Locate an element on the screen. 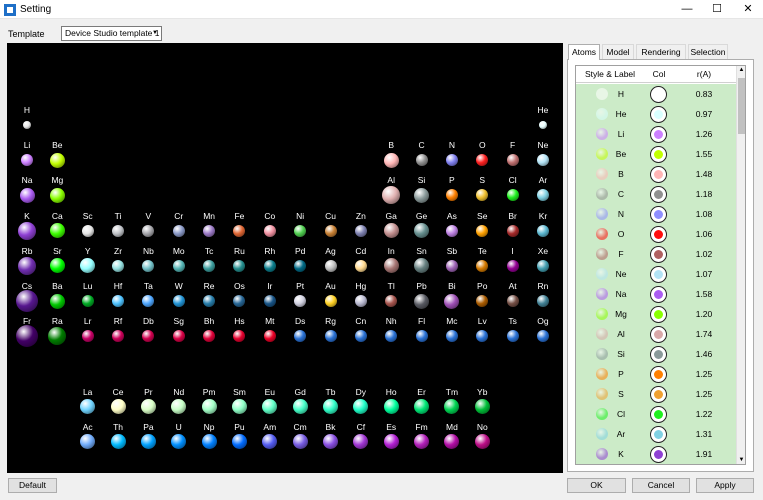  element-zr: Zr is located at coordinates (118, 263).